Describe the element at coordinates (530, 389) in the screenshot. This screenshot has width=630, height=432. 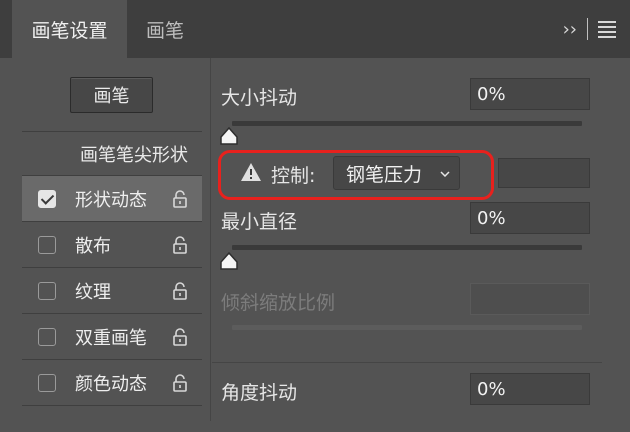
I see `angle-jitter-input: 0%` at that location.